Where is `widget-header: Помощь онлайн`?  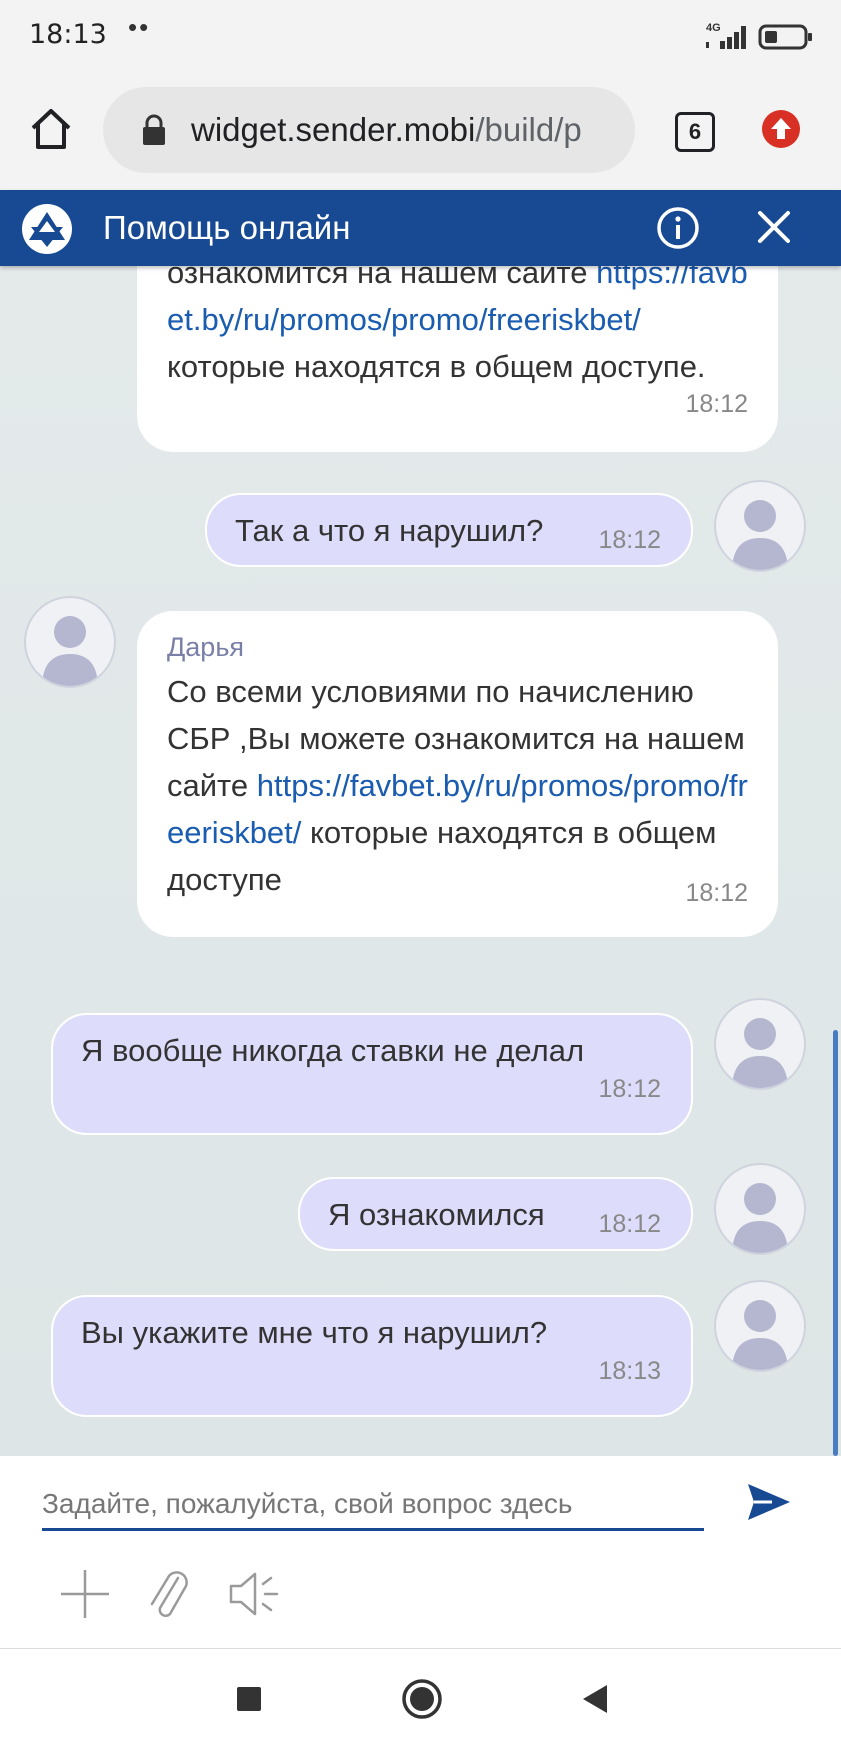 widget-header: Помощь онлайн is located at coordinates (420, 228).